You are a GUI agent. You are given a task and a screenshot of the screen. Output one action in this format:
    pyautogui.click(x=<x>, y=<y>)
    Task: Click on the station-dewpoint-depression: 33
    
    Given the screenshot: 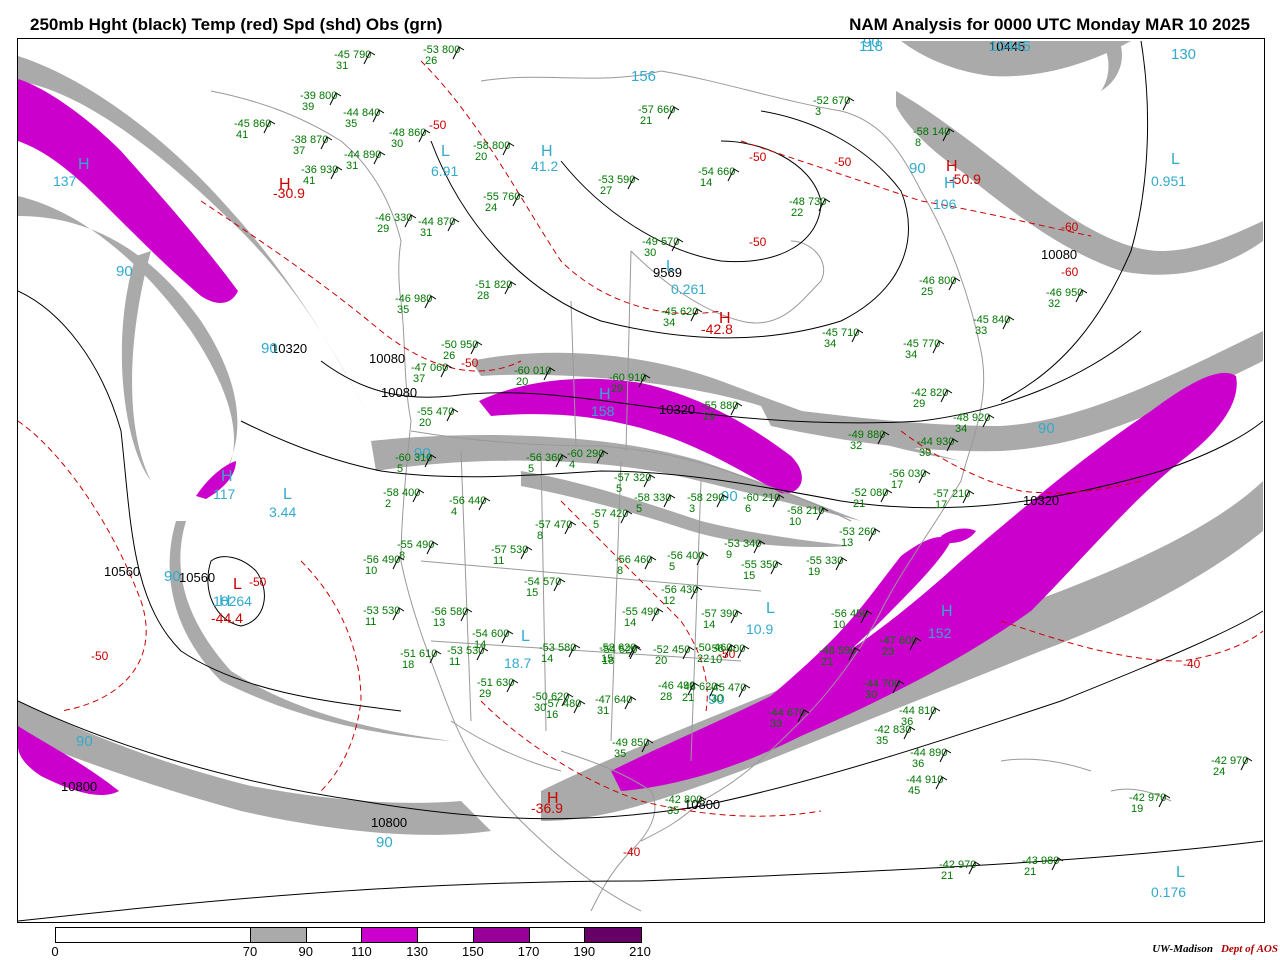 What is the action you would take?
    pyautogui.click(x=981, y=331)
    